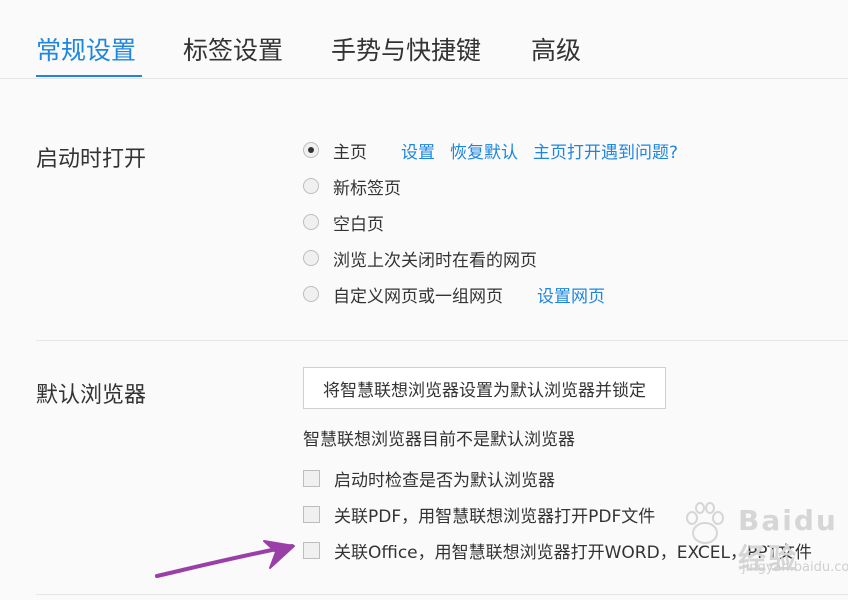 The width and height of the screenshot is (848, 600). What do you see at coordinates (444, 480) in the screenshot?
I see `check-default-label: 启动时检查是否为默认浏览器` at bounding box center [444, 480].